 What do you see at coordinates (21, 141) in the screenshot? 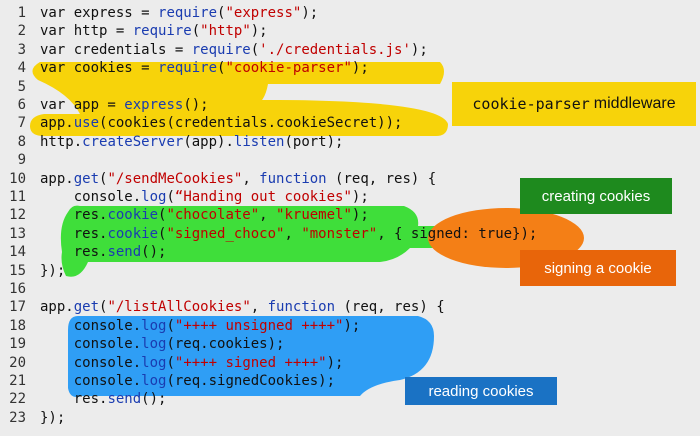
I see `line-number: 8` at bounding box center [21, 141].